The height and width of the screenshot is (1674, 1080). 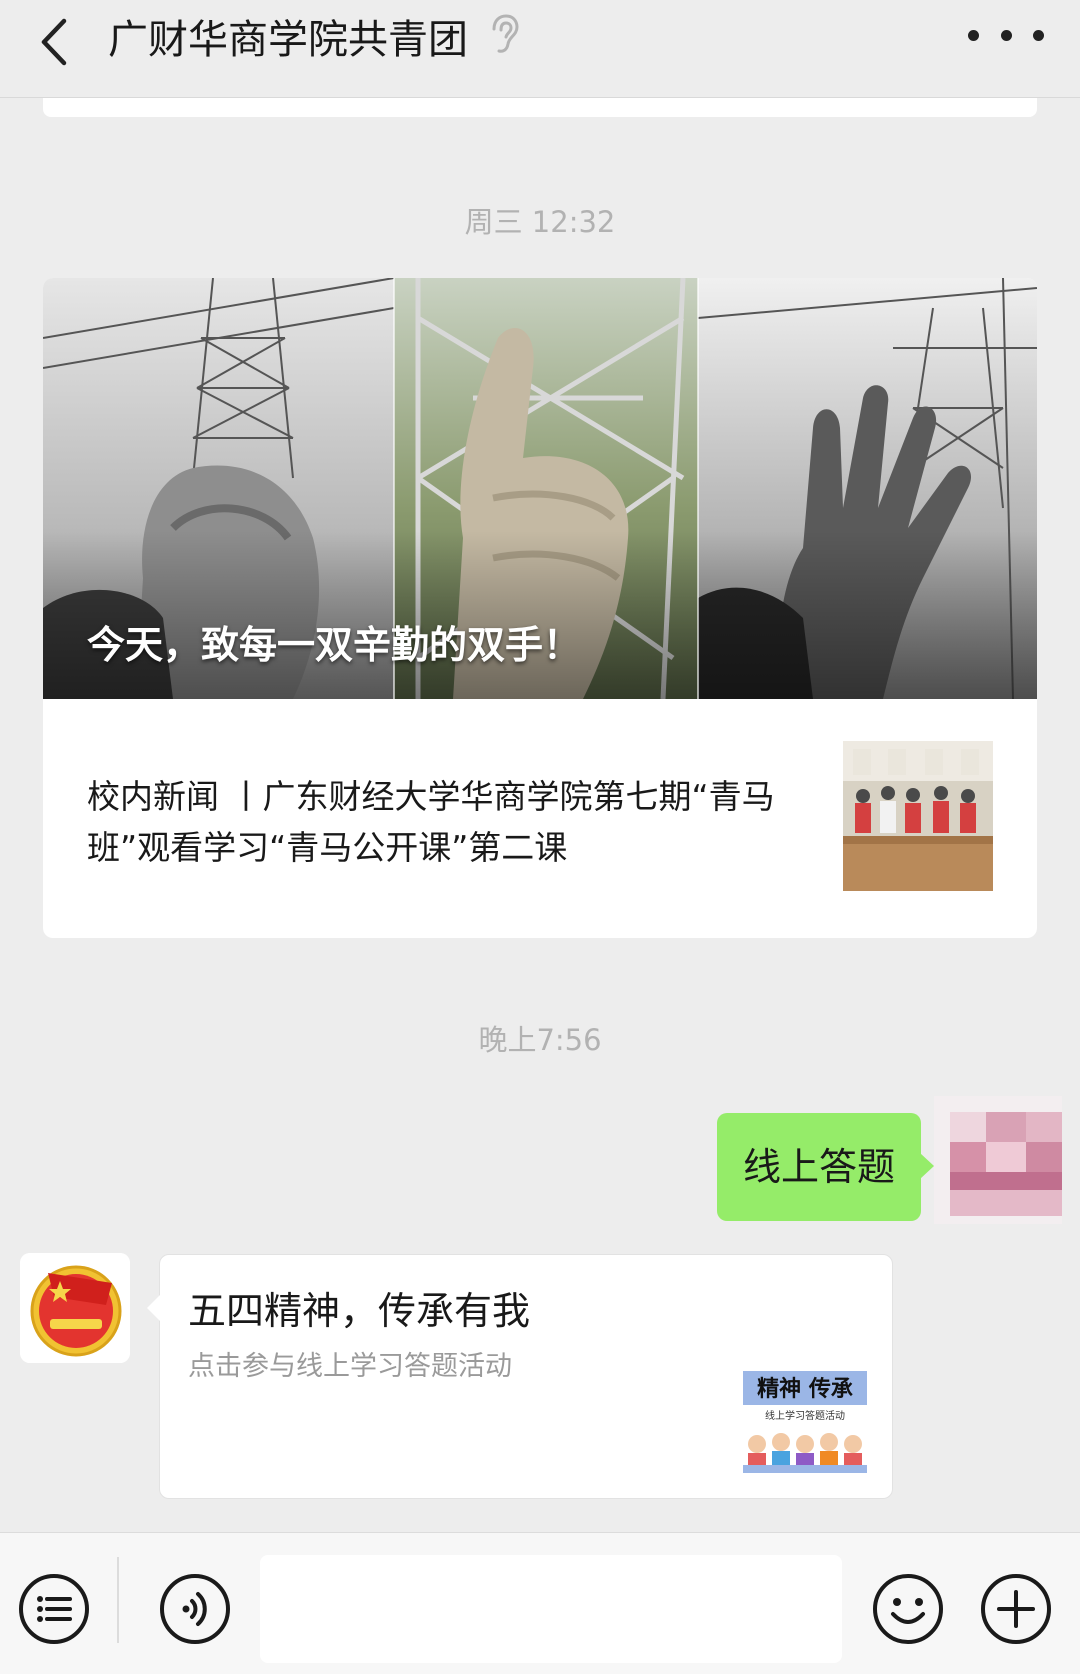 I want to click on previous-message-card, so click(x=540, y=107).